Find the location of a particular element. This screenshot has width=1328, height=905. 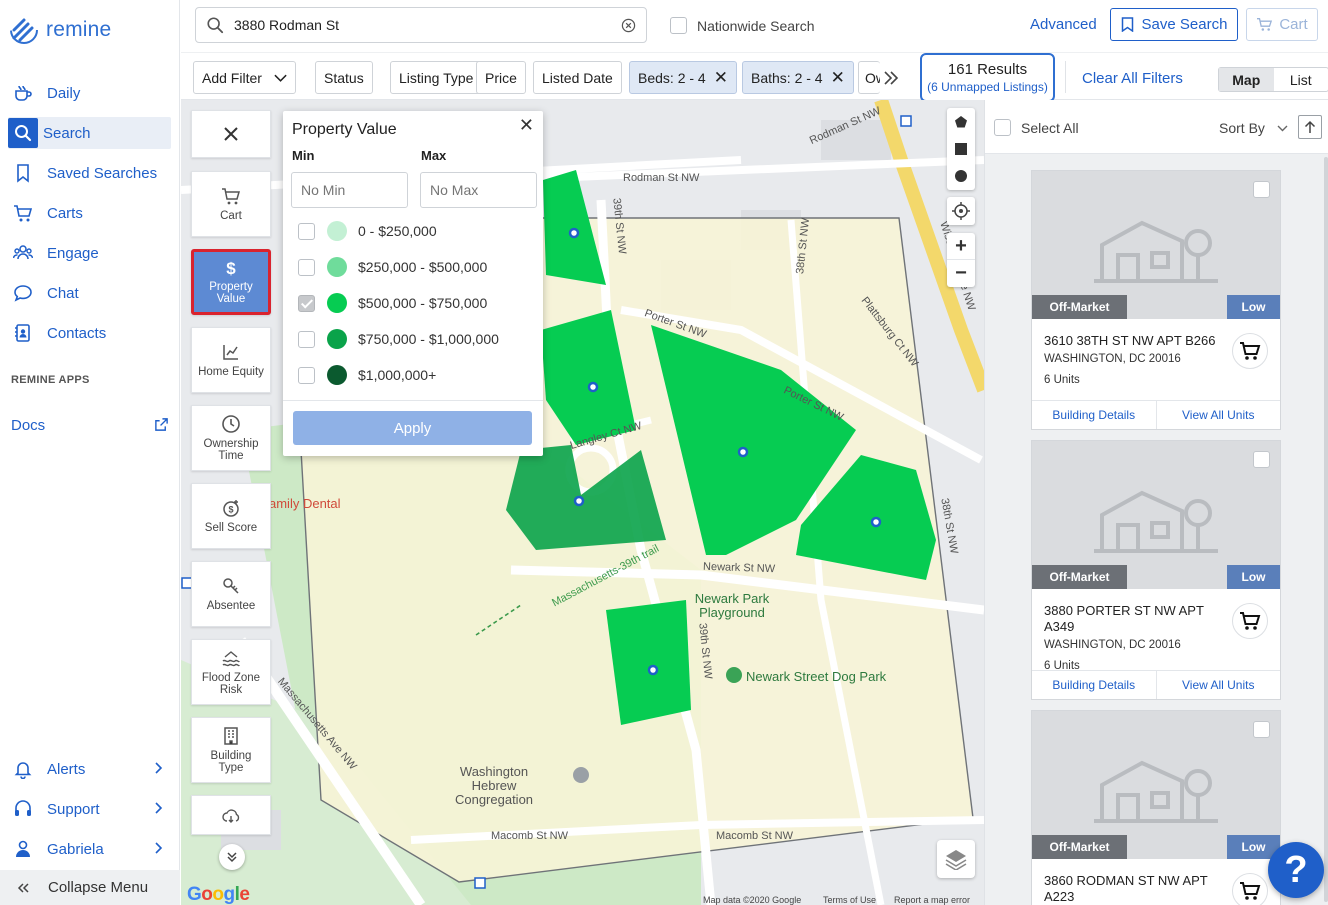

sidebar-item-label: Saved Searches is located at coordinates (102, 173).